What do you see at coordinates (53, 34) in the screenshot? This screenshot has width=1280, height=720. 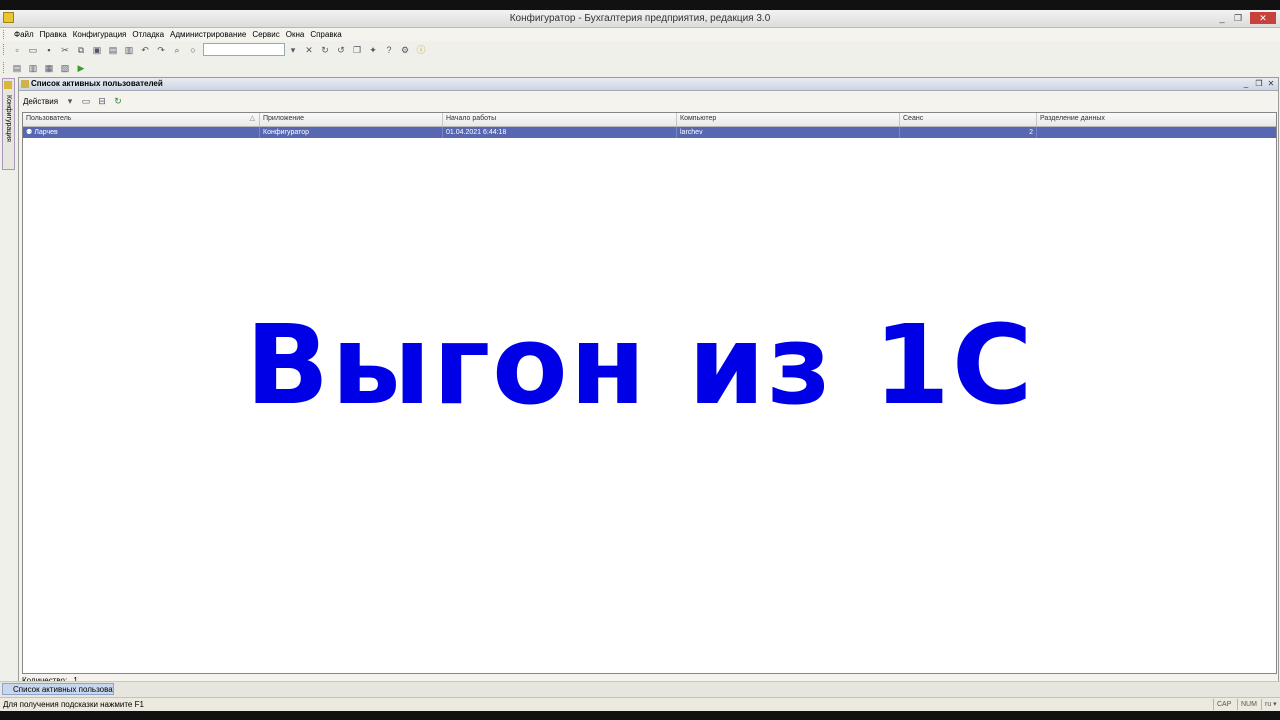 I see `menu-edit: Правка` at bounding box center [53, 34].